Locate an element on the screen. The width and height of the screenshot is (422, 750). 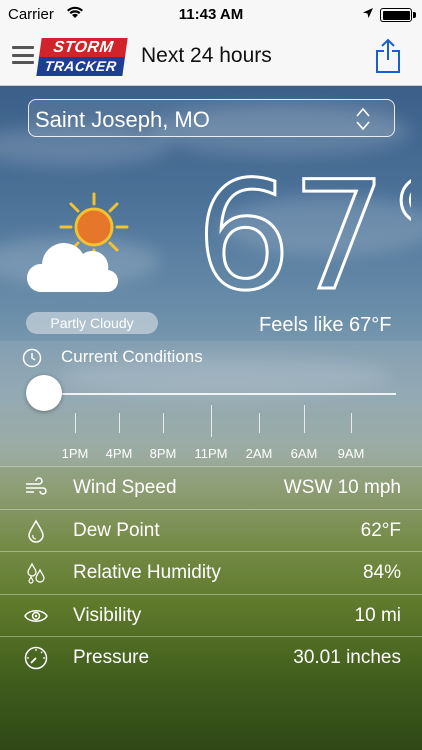
detail-name: Dew Point is located at coordinates (116, 530).